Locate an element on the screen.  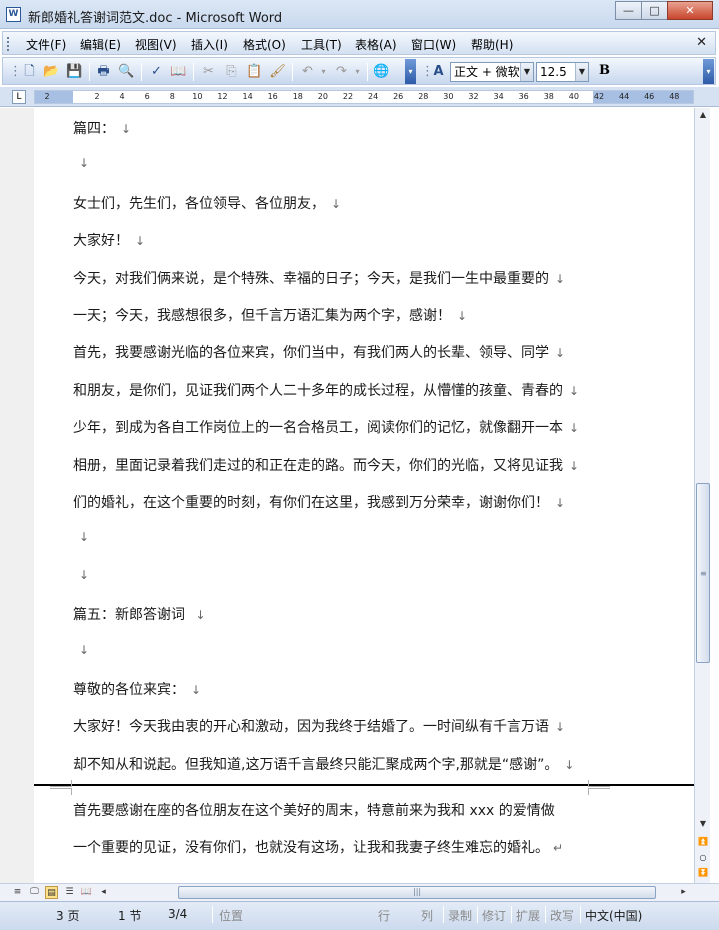
research-icon: 📖 is located at coordinates (178, 71).